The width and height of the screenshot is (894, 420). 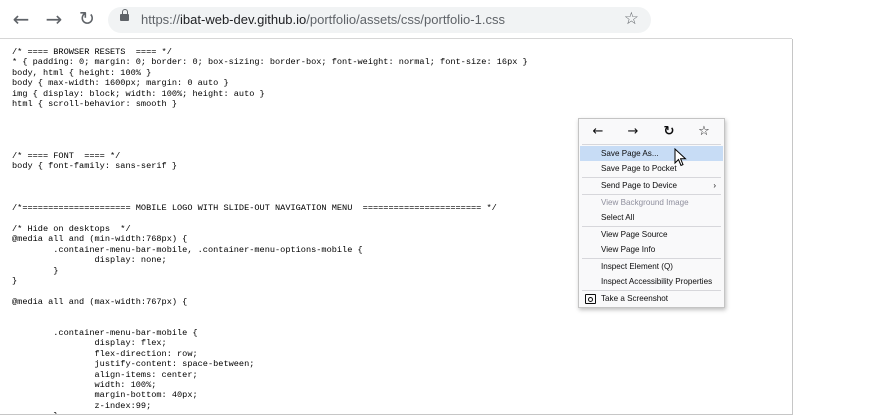 I want to click on menu-item-label: Select All, so click(x=618, y=217).